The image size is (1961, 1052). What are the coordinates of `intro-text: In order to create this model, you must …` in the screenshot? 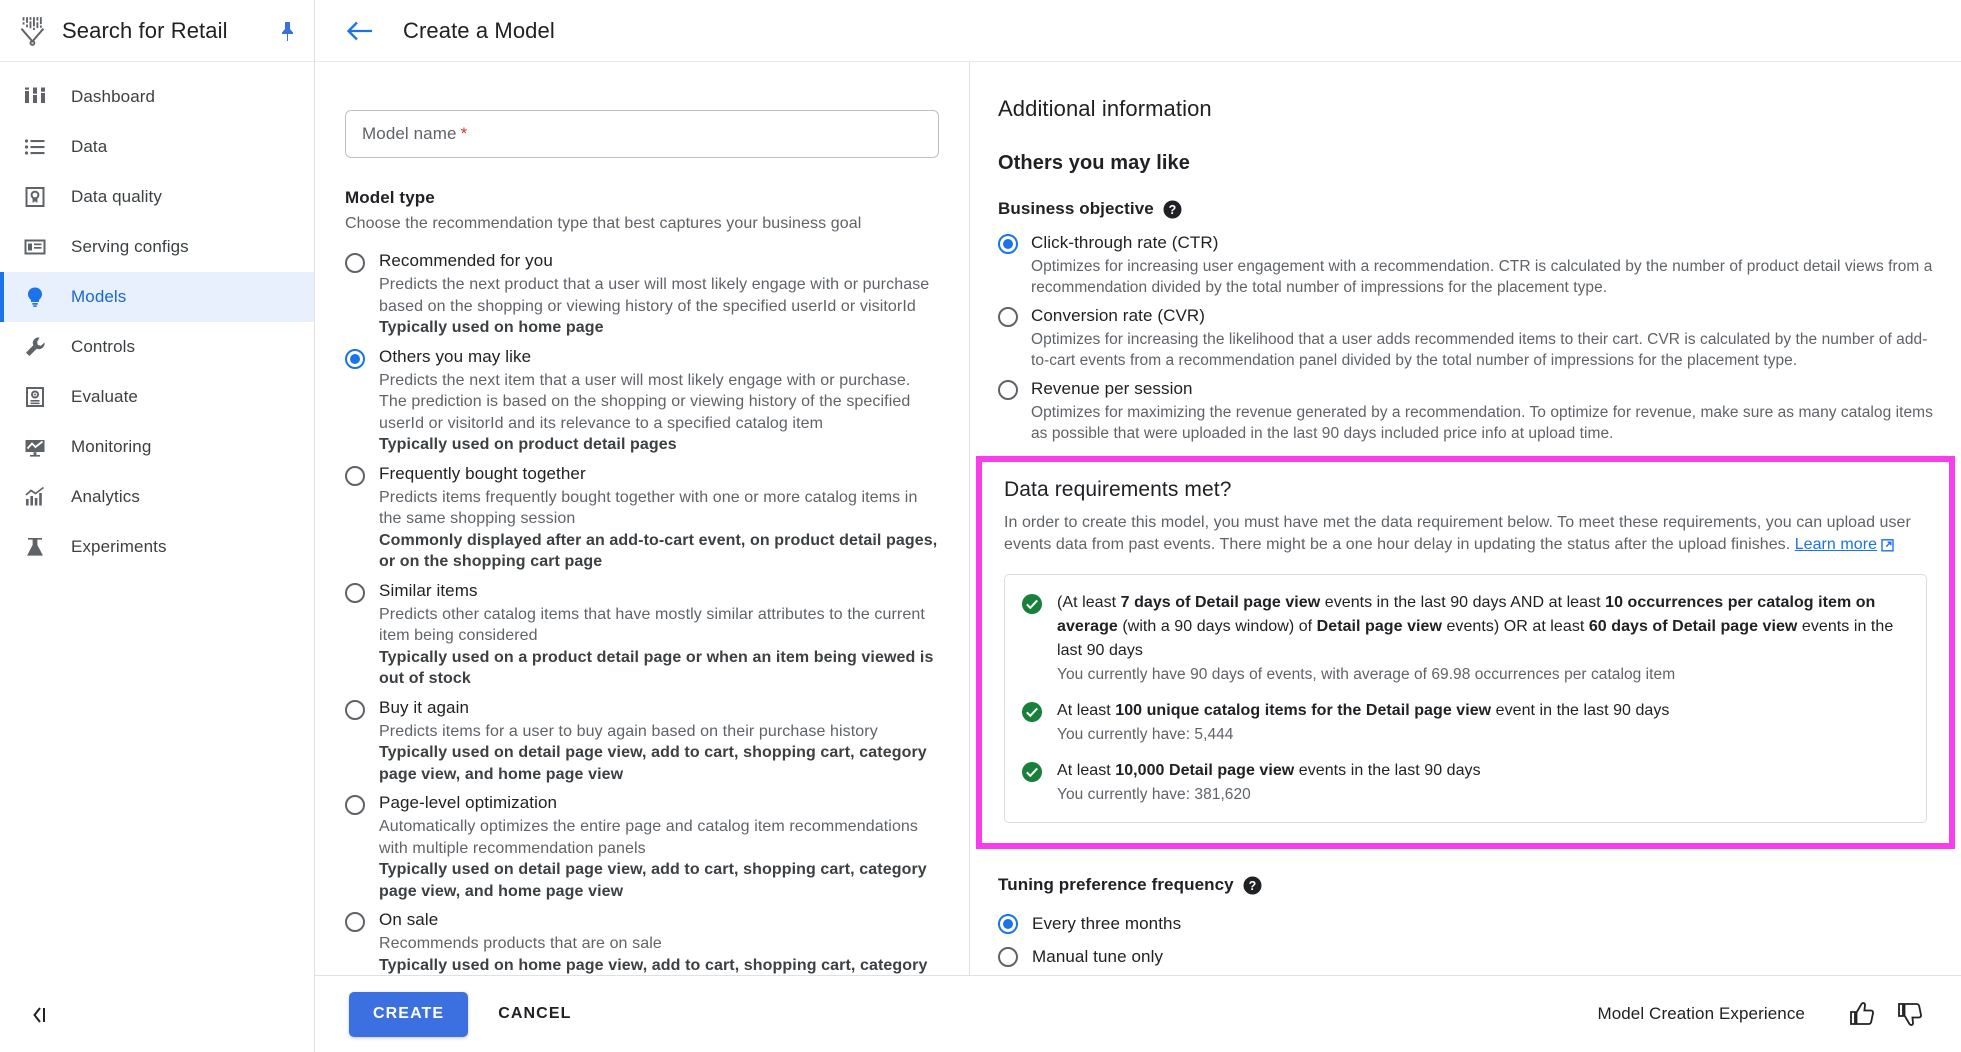 It's located at (1457, 533).